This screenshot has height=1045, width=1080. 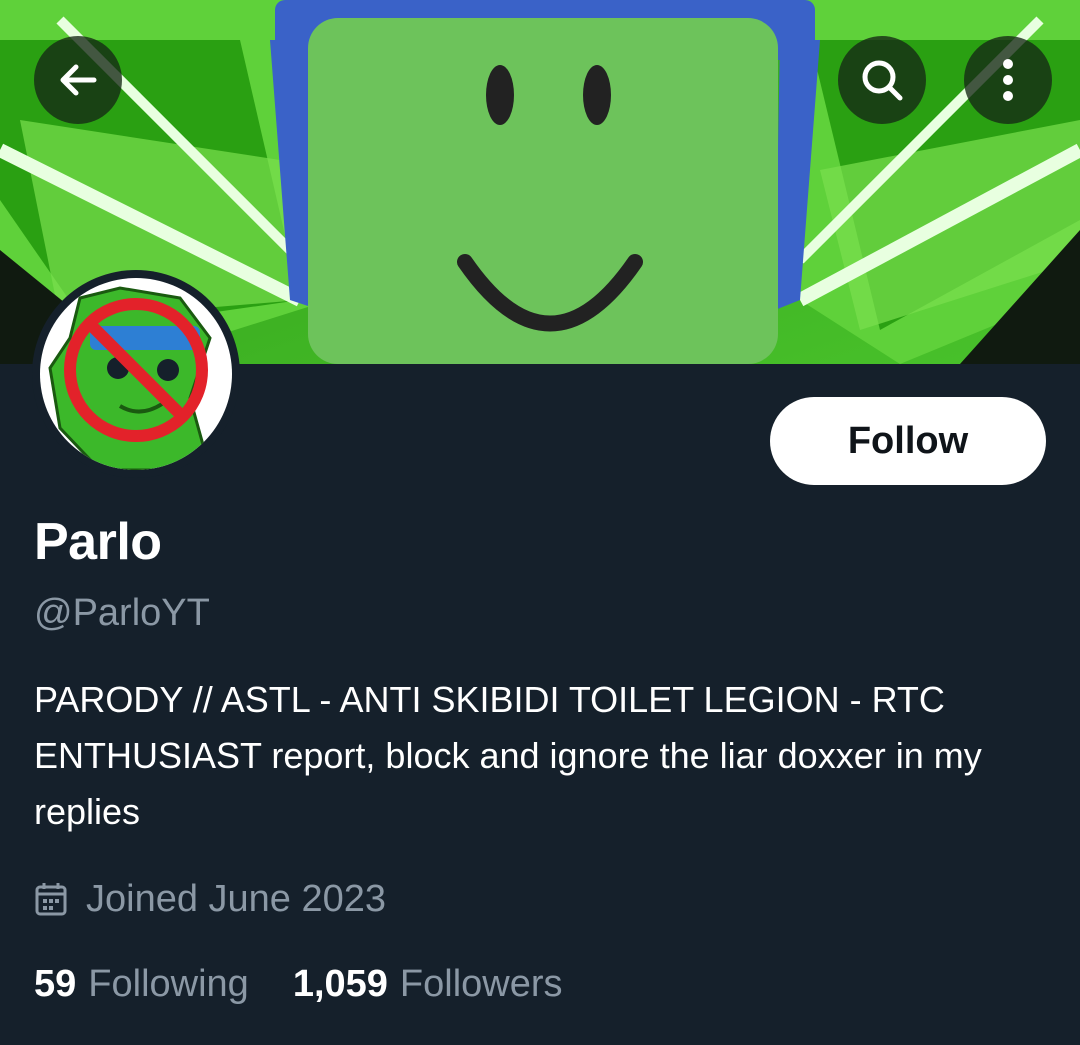 What do you see at coordinates (340, 983) in the screenshot?
I see `followers-count: 1,059` at bounding box center [340, 983].